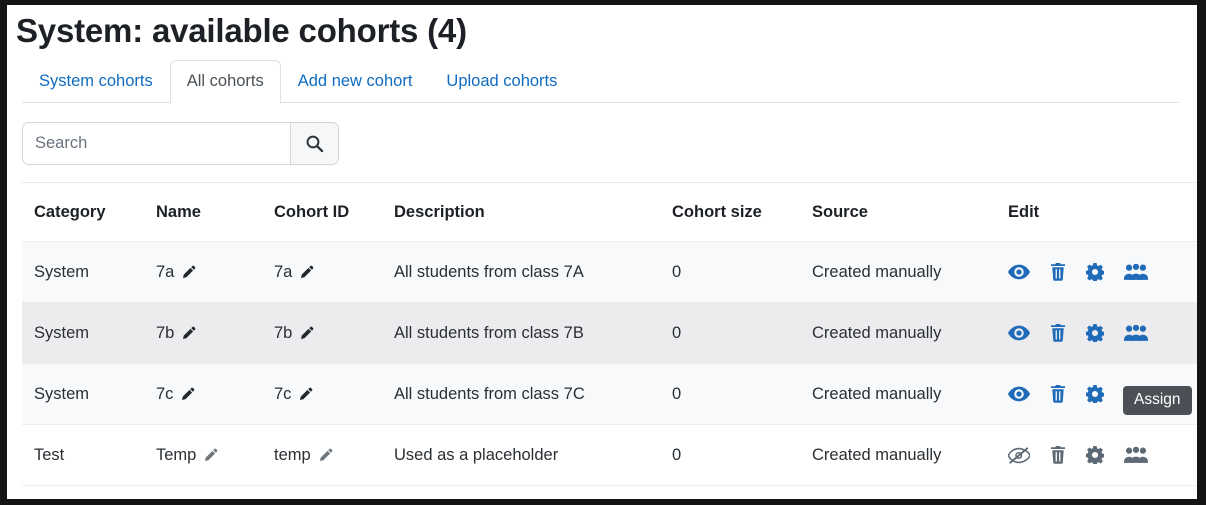 This screenshot has height=505, width=1206. Describe the element at coordinates (83, 455) in the screenshot. I see `cell-category: Test` at that location.